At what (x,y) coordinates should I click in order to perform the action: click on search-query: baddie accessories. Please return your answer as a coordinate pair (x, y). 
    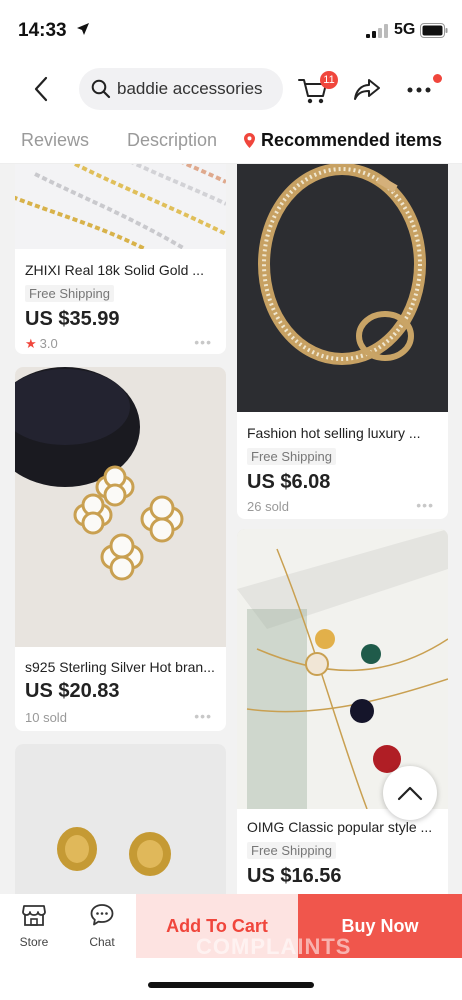
    Looking at the image, I should click on (190, 88).